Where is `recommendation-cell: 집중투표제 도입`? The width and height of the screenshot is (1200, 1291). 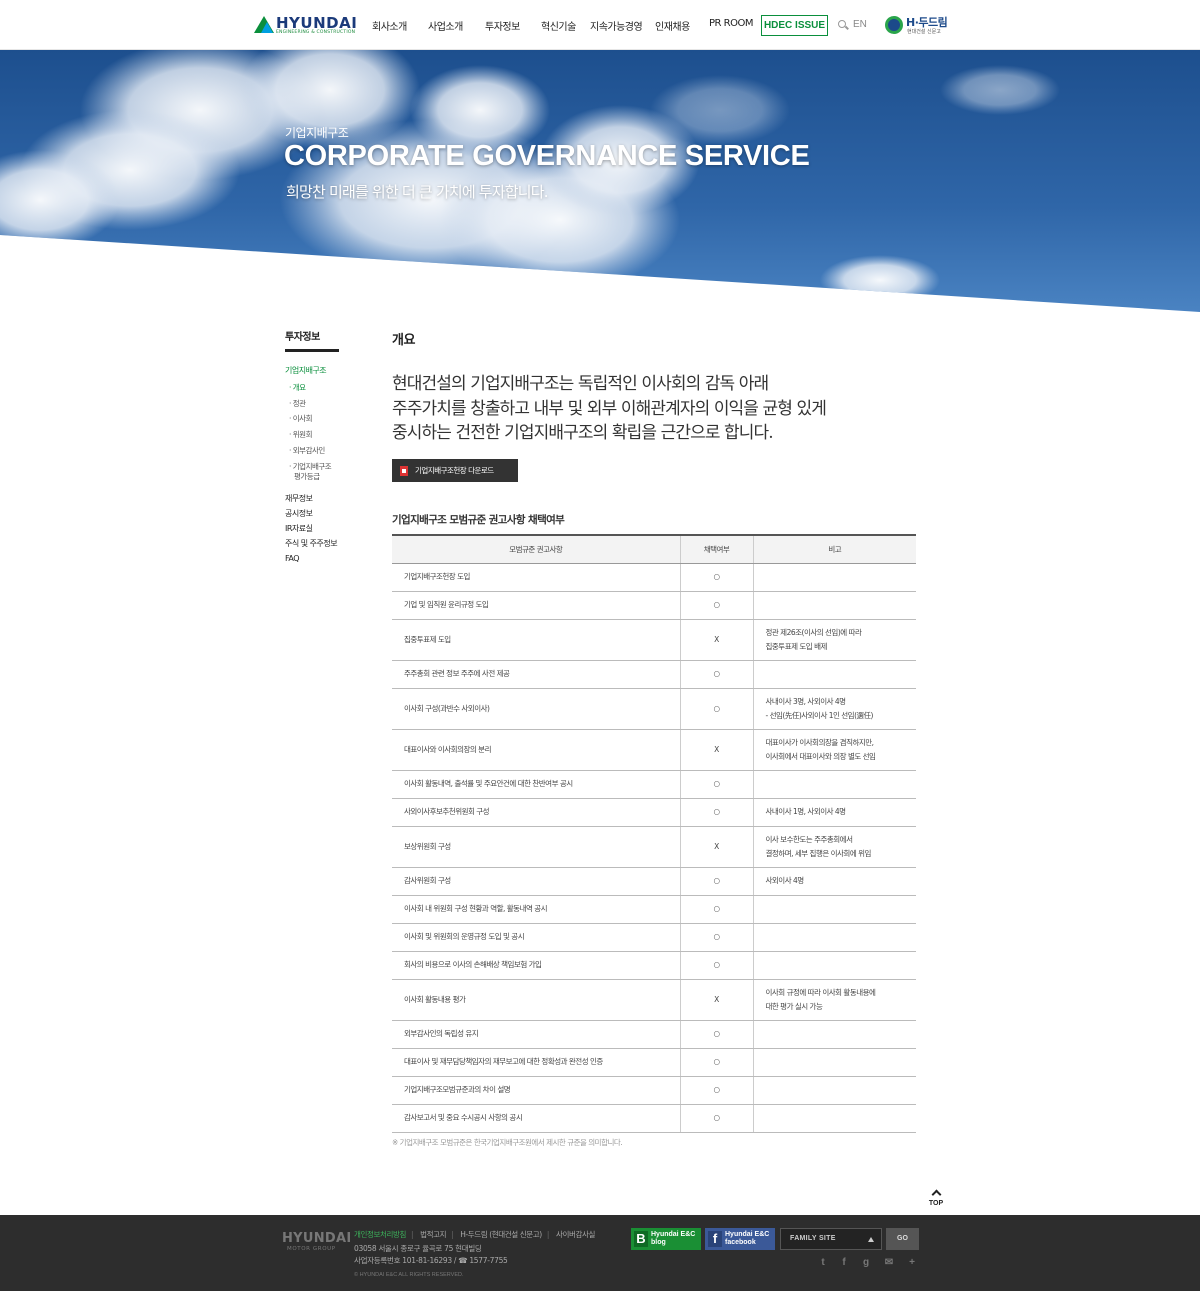
recommendation-cell: 집중투표제 도입 is located at coordinates (536, 640).